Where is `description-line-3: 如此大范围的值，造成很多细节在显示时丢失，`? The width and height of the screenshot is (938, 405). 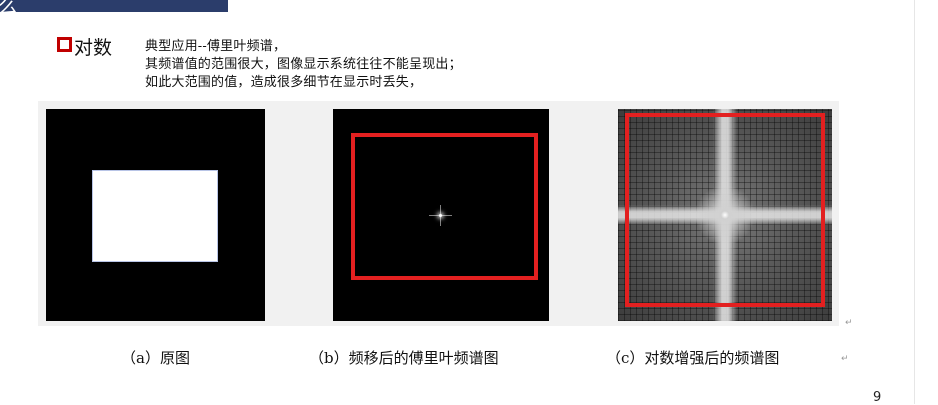 description-line-3: 如此大范围的值，造成很多细节在显示时丢失， is located at coordinates (284, 82).